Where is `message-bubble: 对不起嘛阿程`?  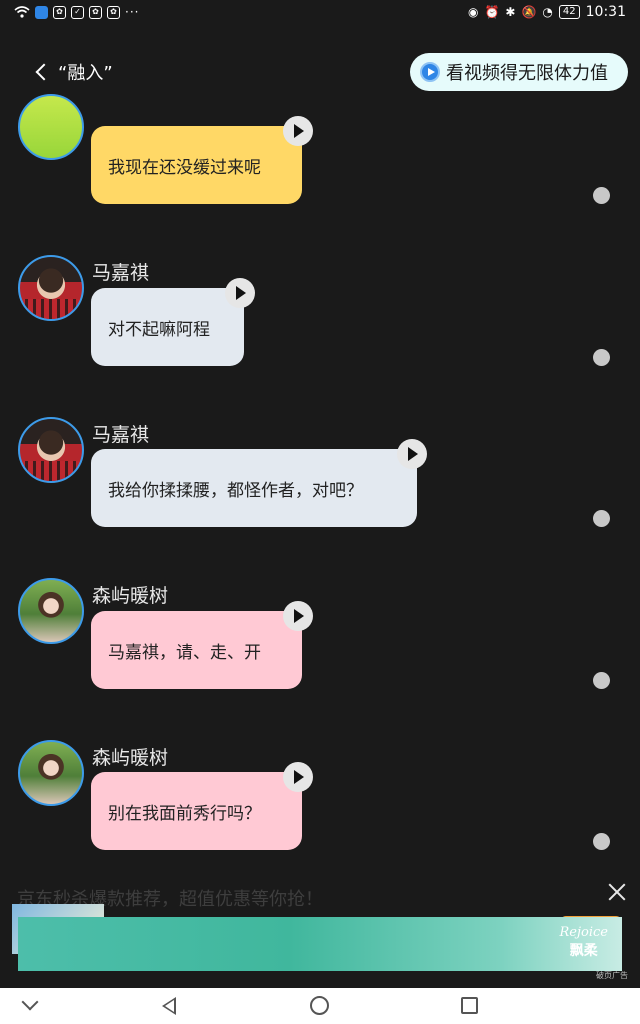
message-bubble: 对不起嘛阿程 is located at coordinates (167, 327).